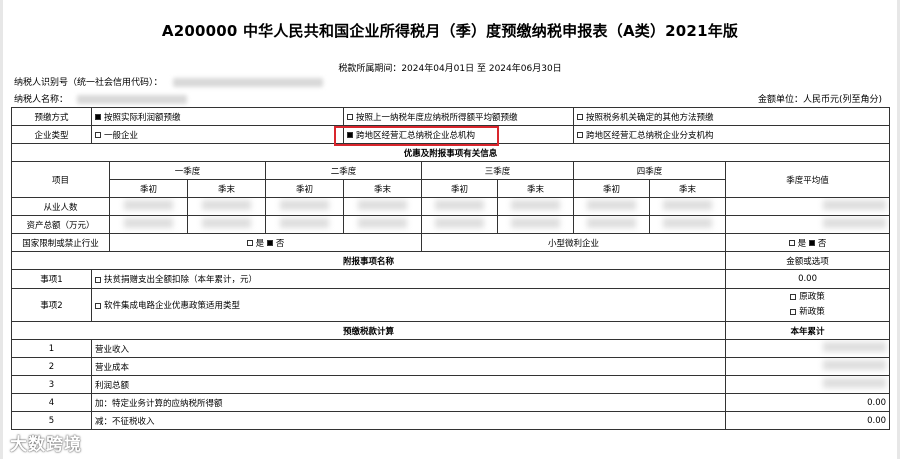 This screenshot has height=459, width=900. I want to click on quarter-header-row: 项目 一季度 二季度 三季度 四季度 季度平均值, so click(451, 179).